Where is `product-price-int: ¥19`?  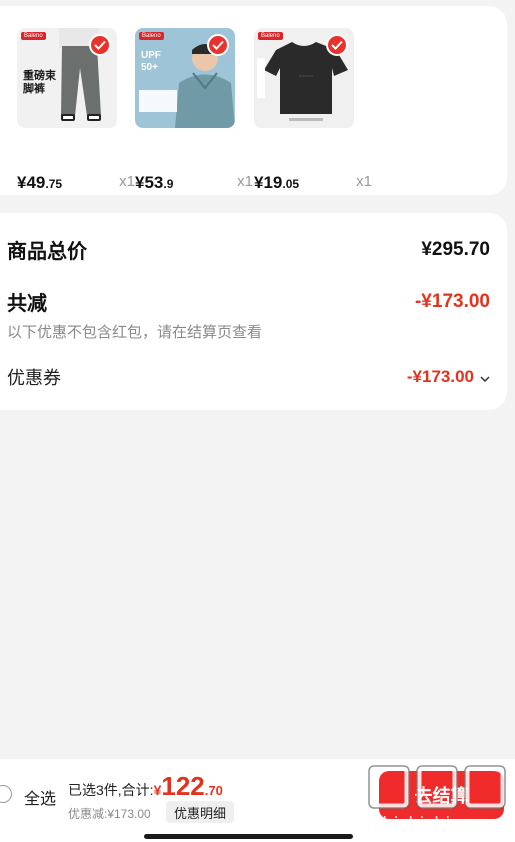 product-price-int: ¥19 is located at coordinates (268, 182).